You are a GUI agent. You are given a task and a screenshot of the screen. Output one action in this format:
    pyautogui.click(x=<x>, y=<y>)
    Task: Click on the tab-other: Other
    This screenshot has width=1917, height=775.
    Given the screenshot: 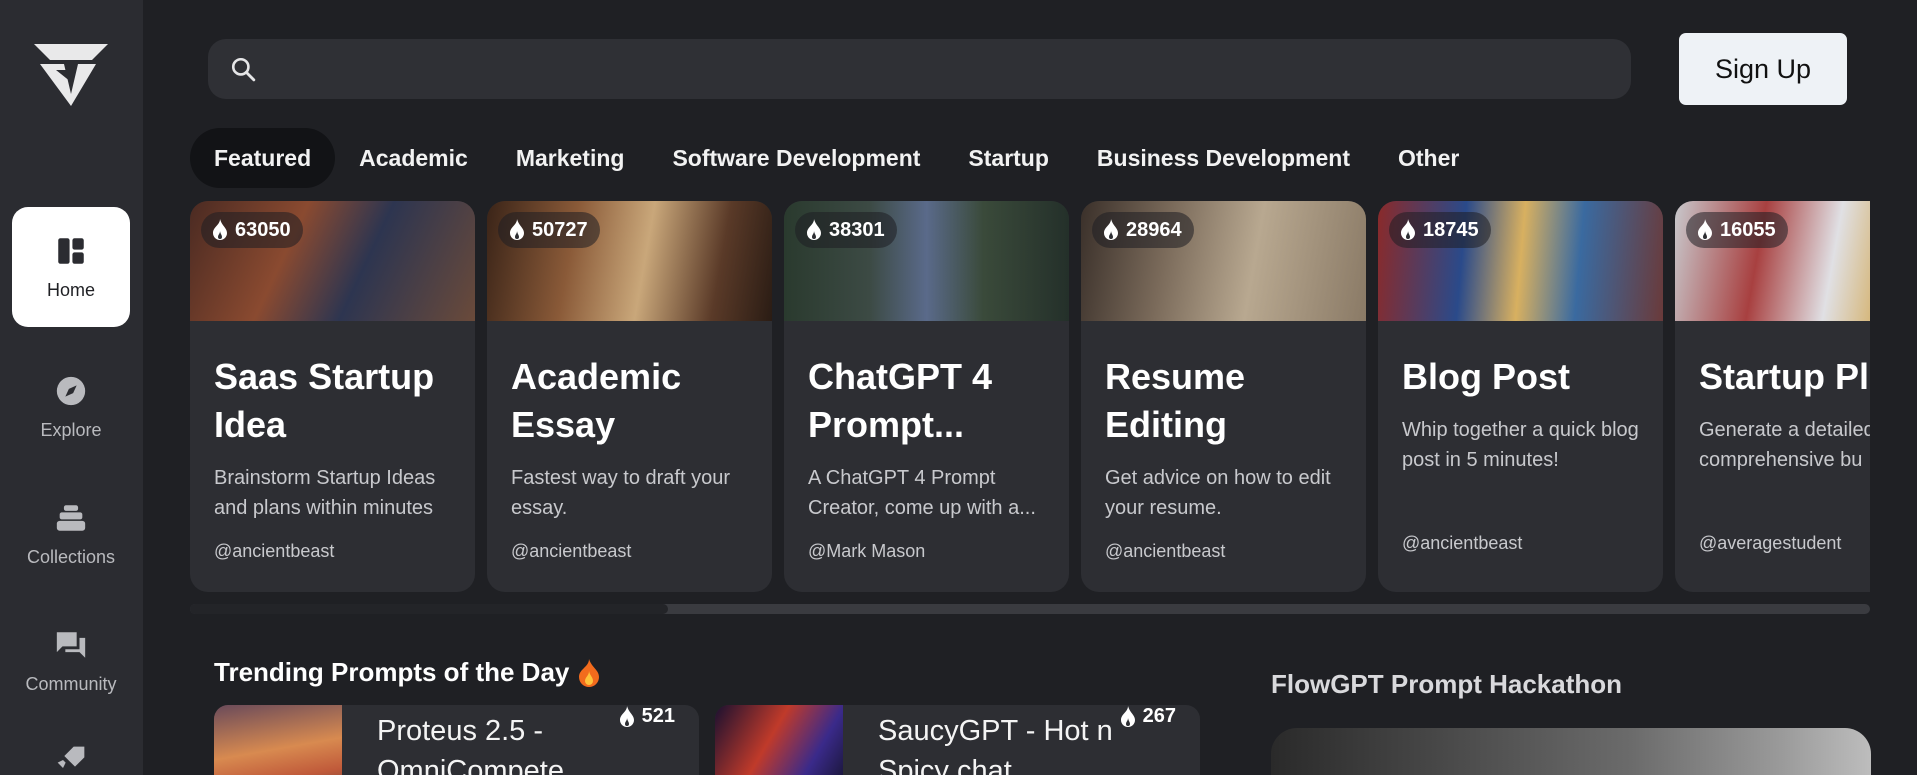 What is the action you would take?
    pyautogui.click(x=1428, y=158)
    